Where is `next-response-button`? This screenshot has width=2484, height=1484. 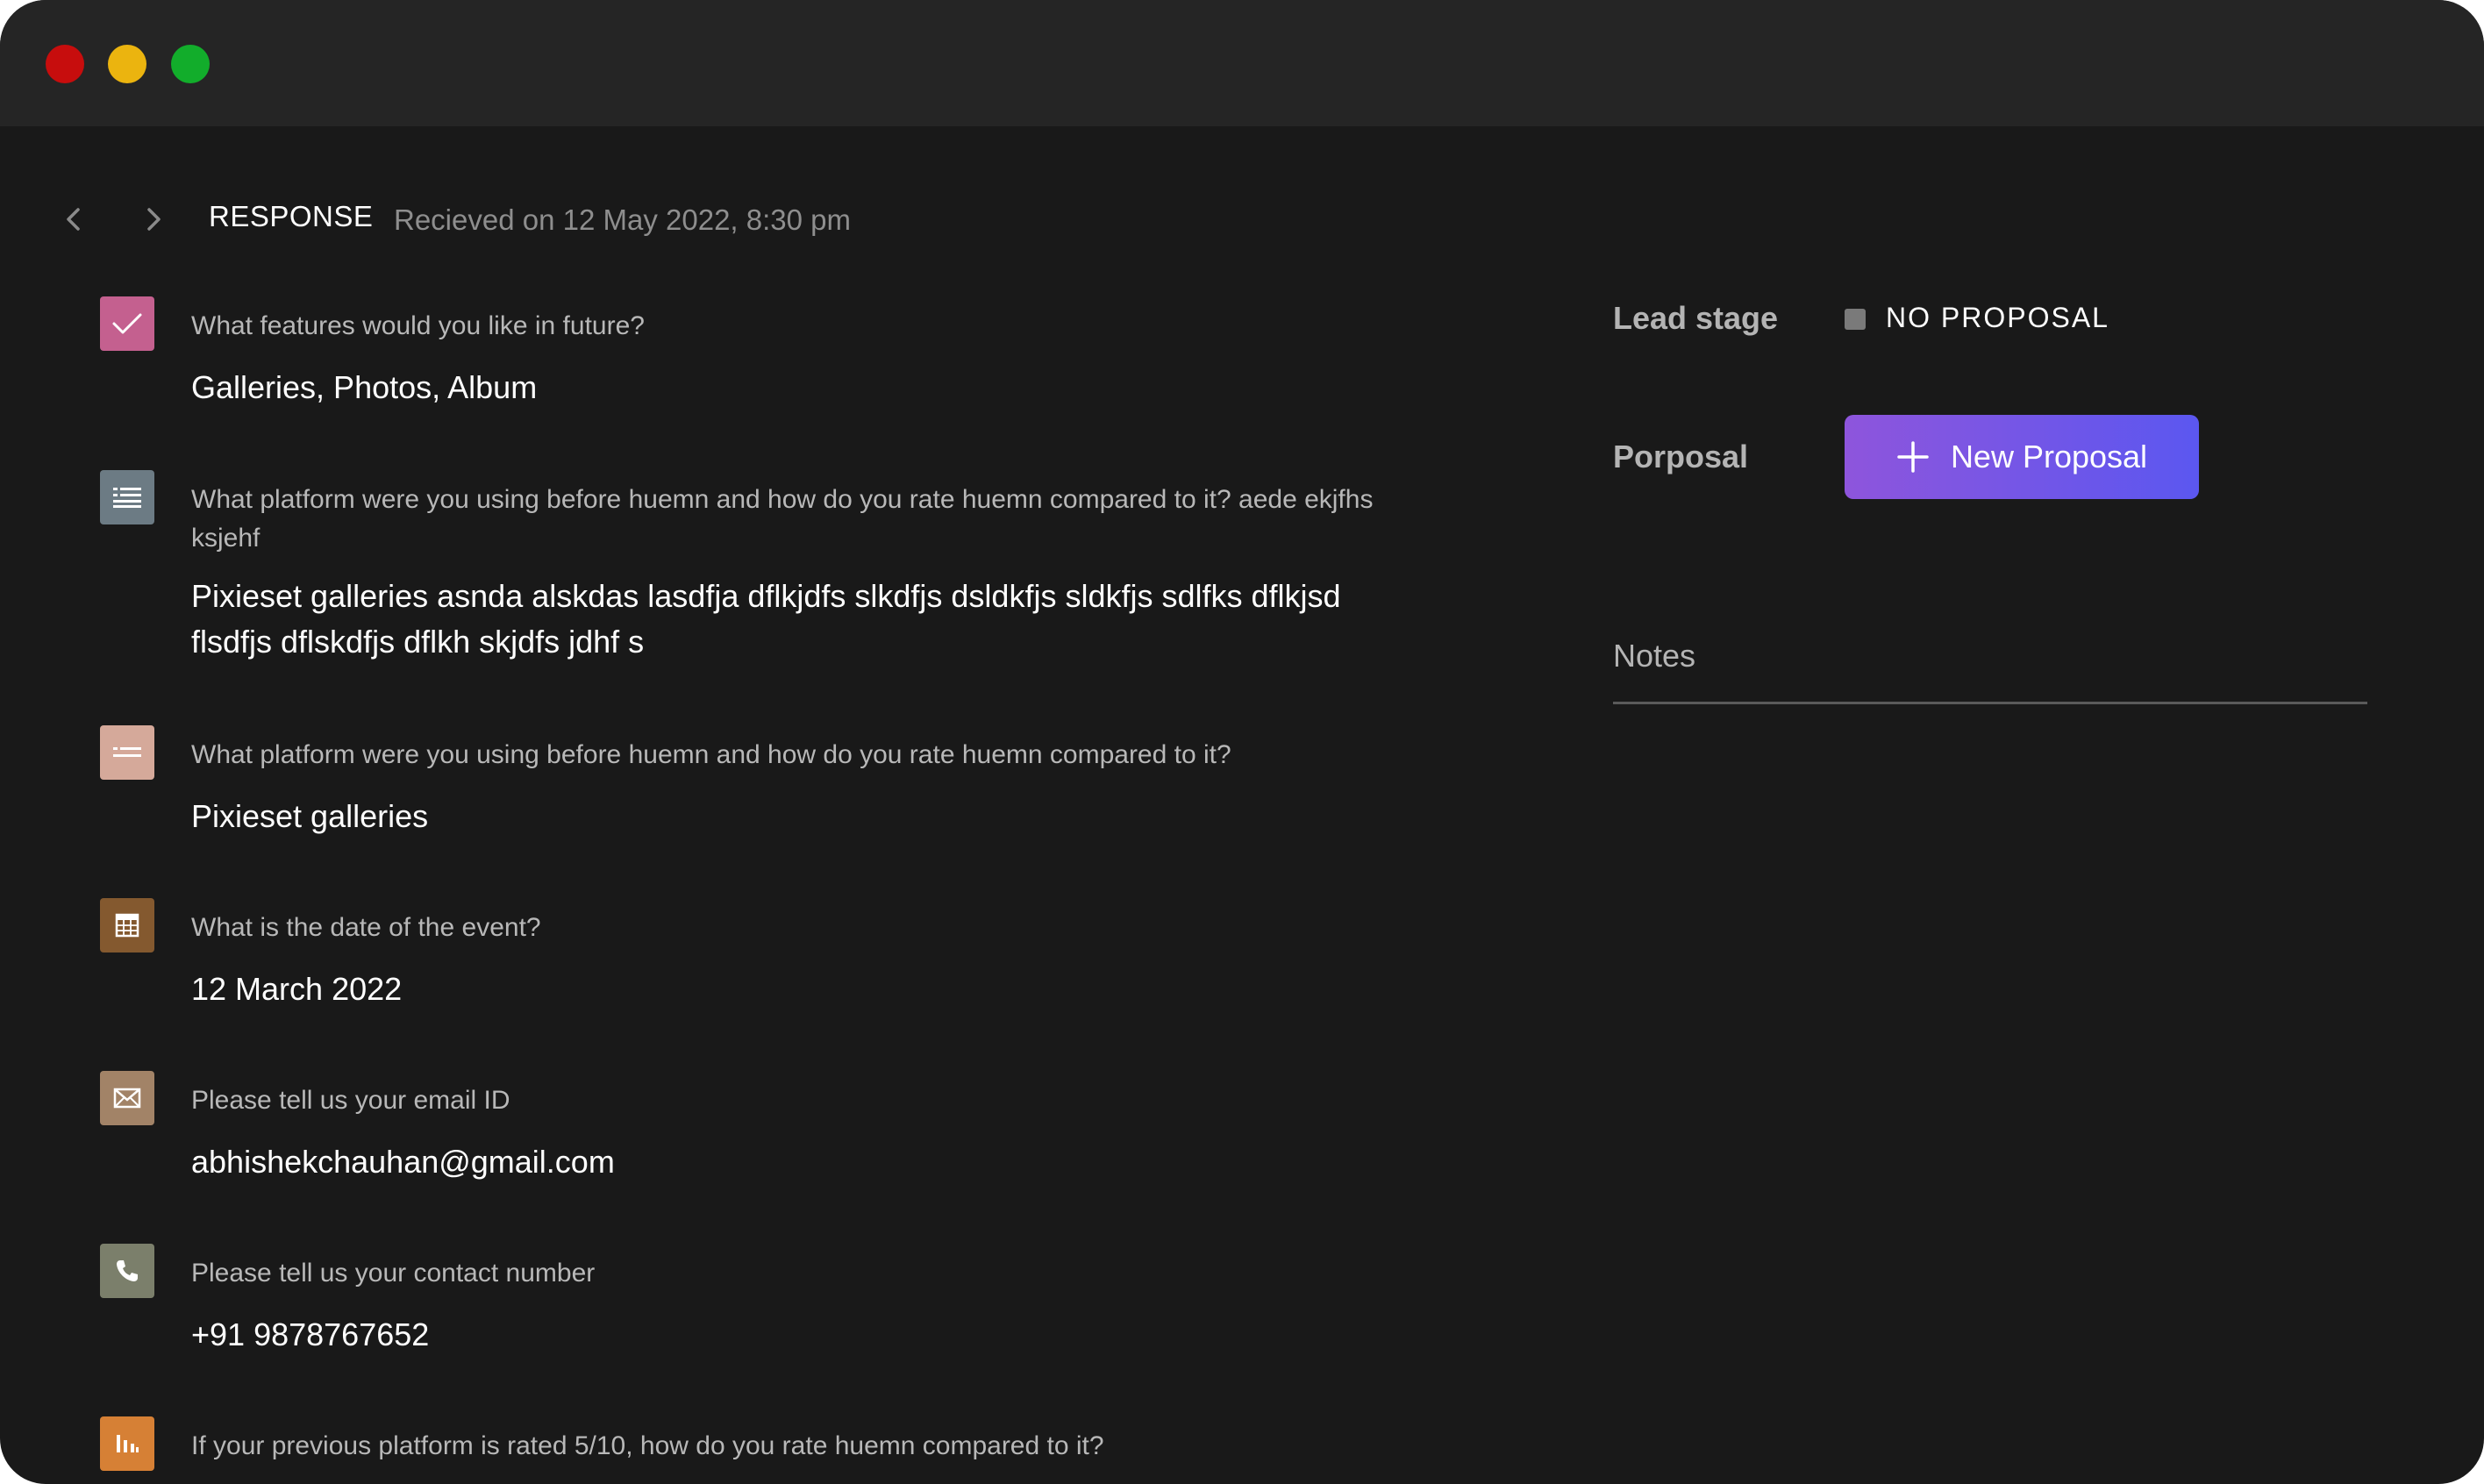 next-response-button is located at coordinates (153, 219).